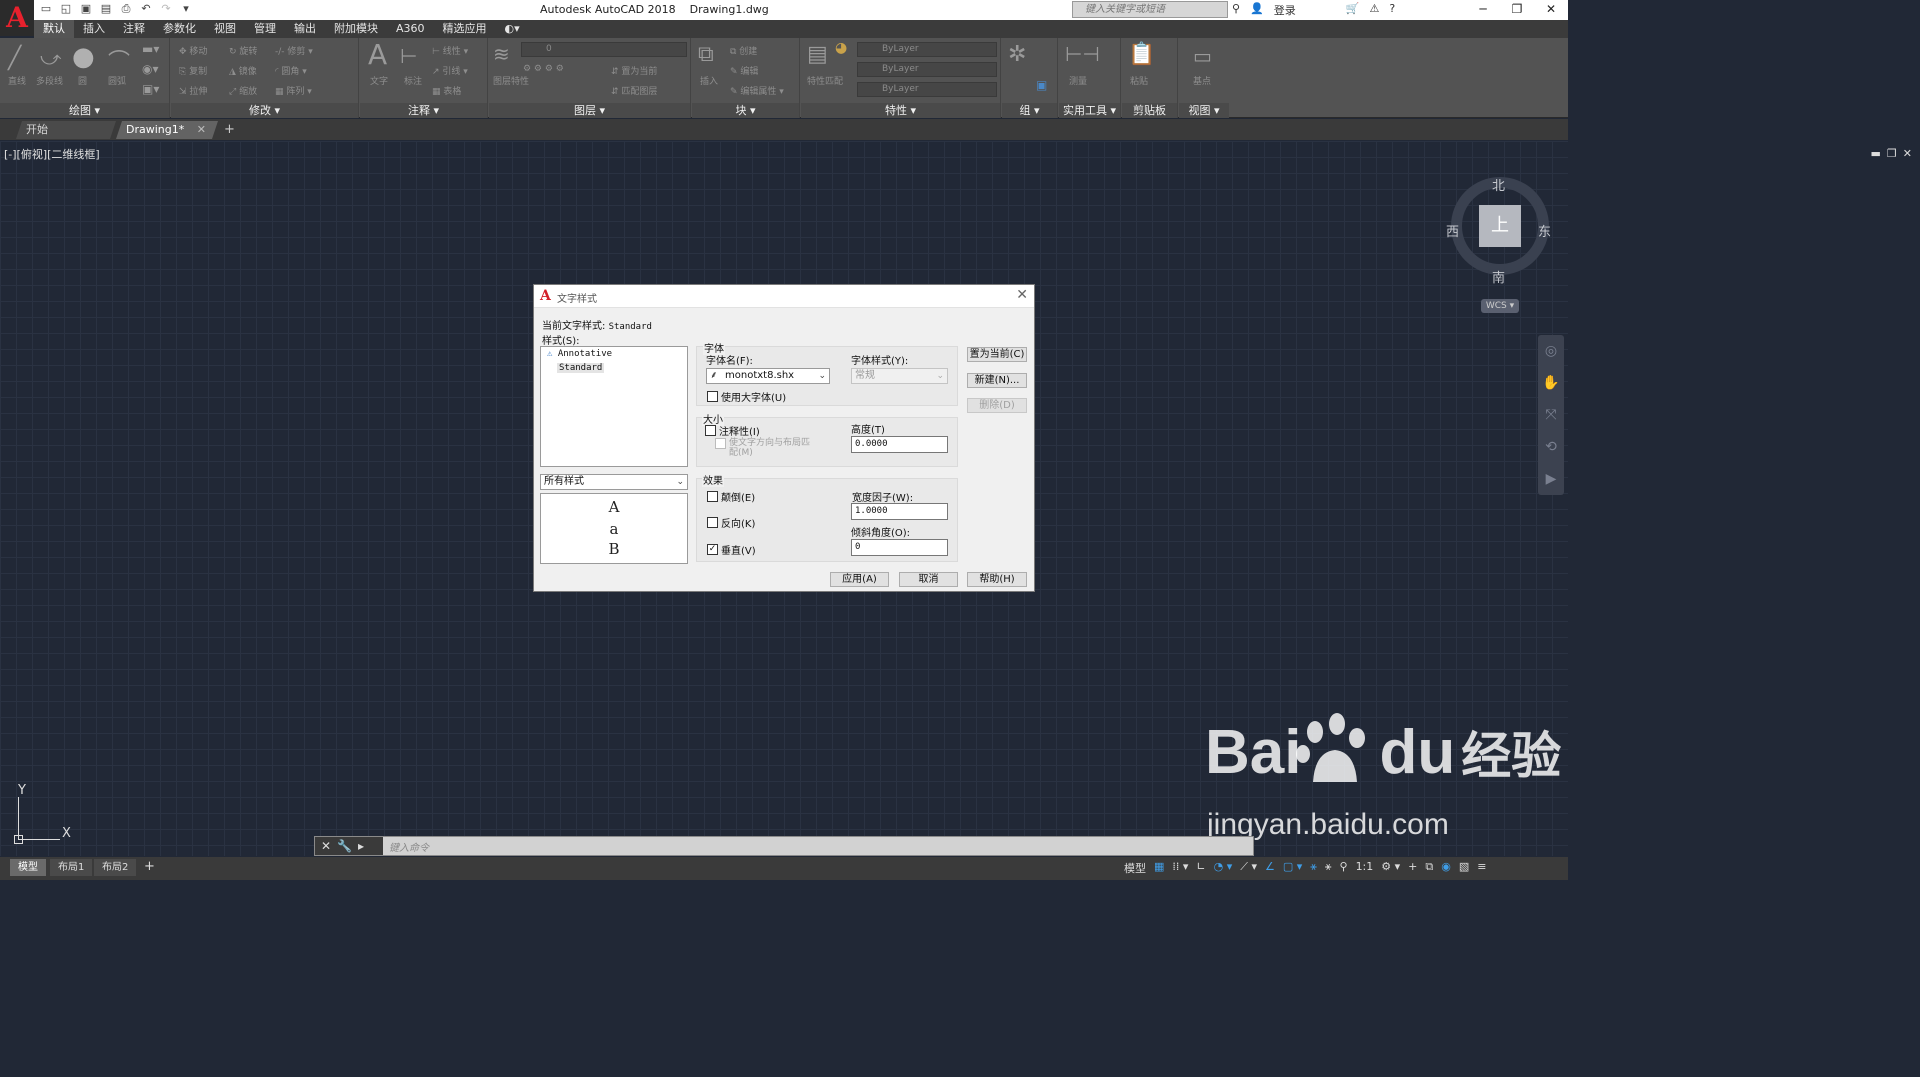  I want to click on tab-home: 默认, so click(54, 29).